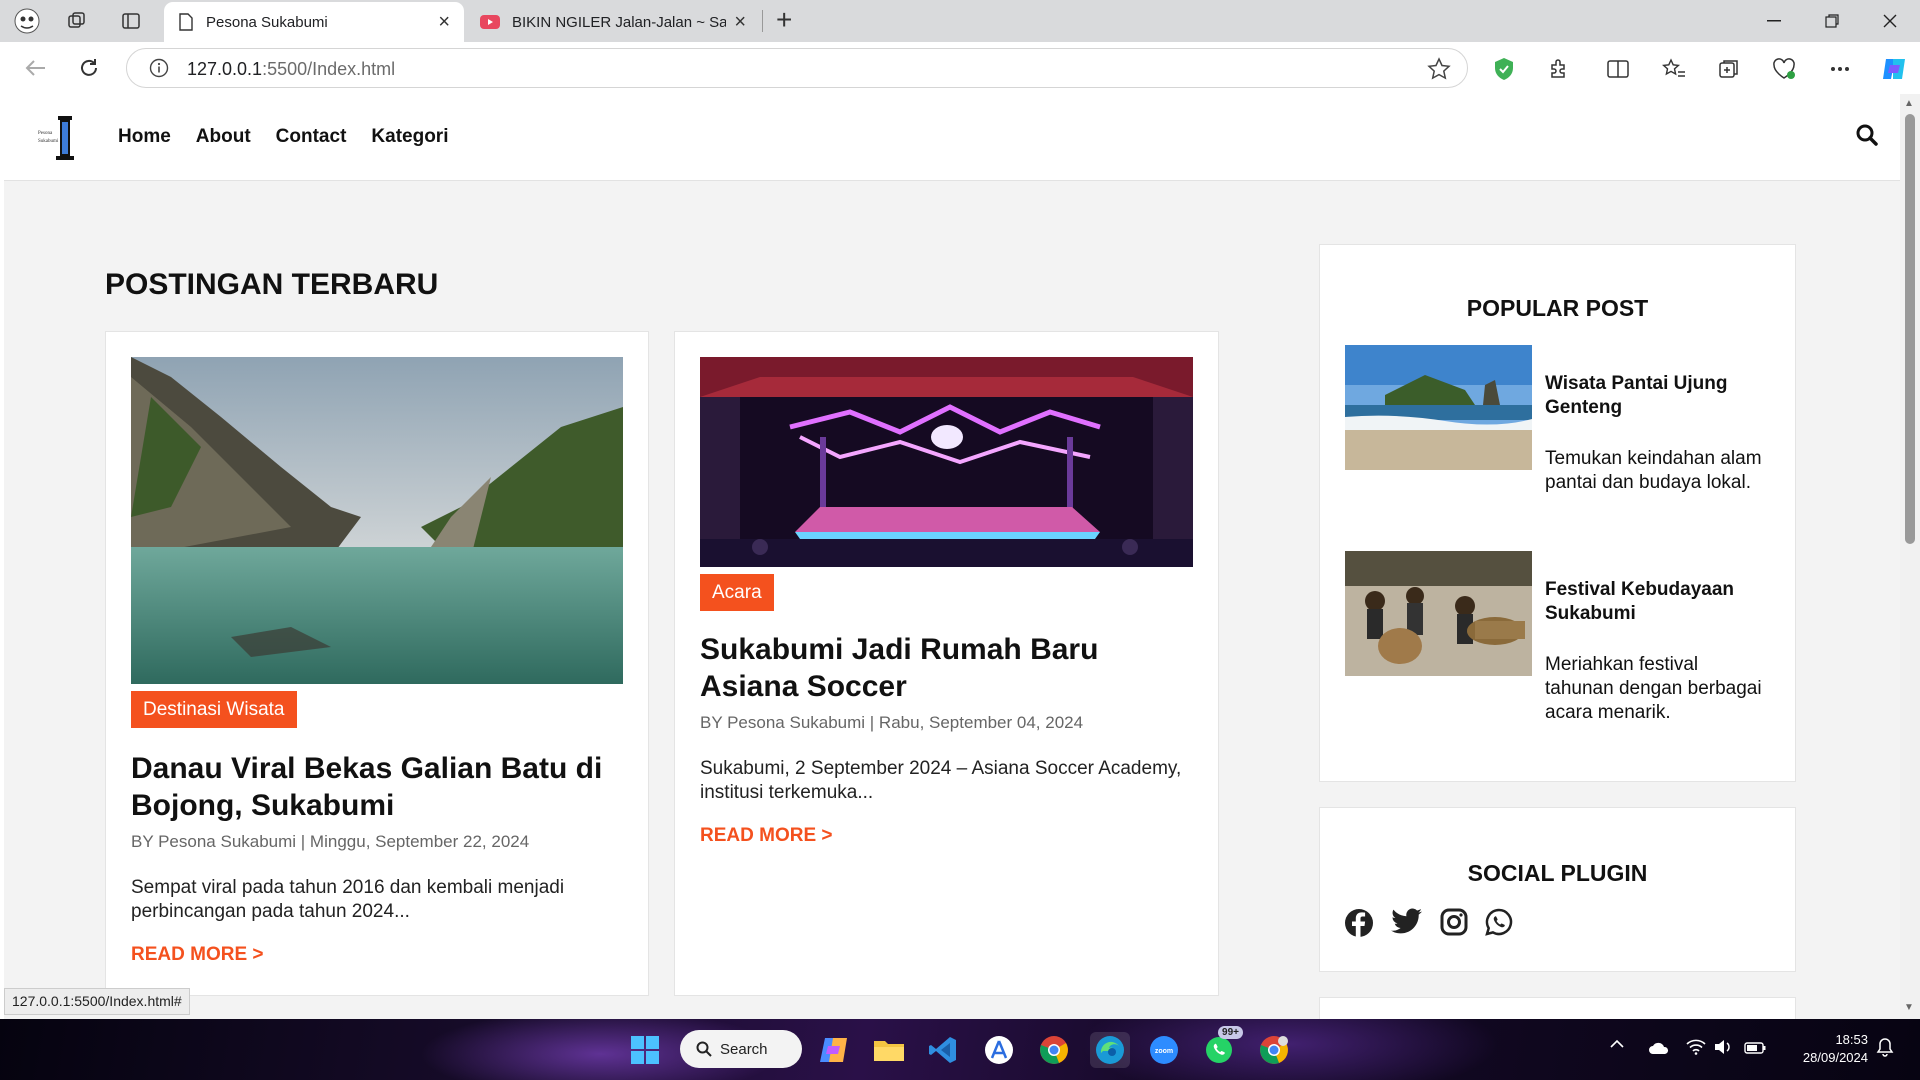 Image resolution: width=1920 pixels, height=1080 pixels. Describe the element at coordinates (1674, 69) in the screenshot. I see `favorites-icon` at that location.